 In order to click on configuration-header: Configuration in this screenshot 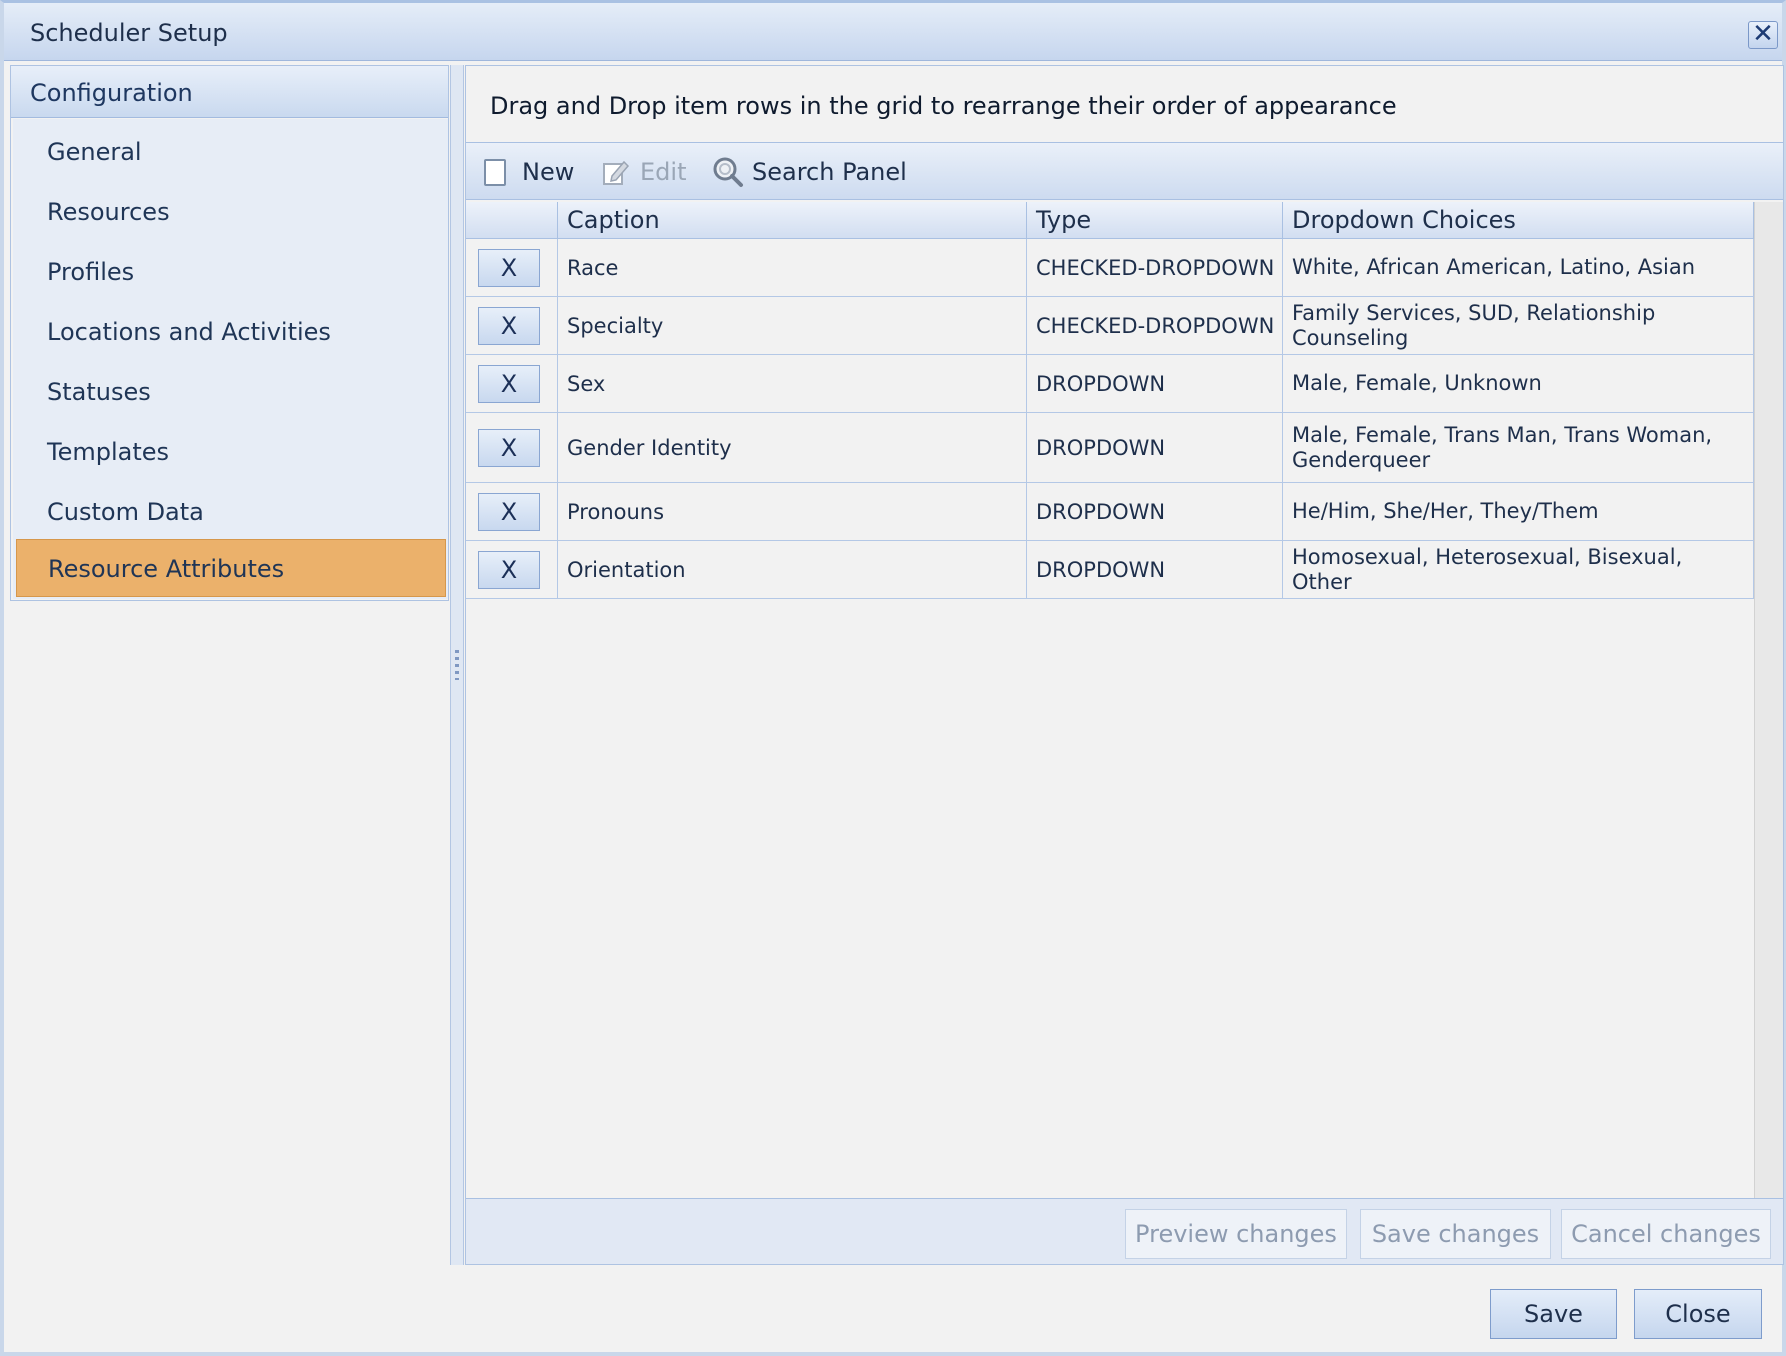, I will do `click(229, 92)`.